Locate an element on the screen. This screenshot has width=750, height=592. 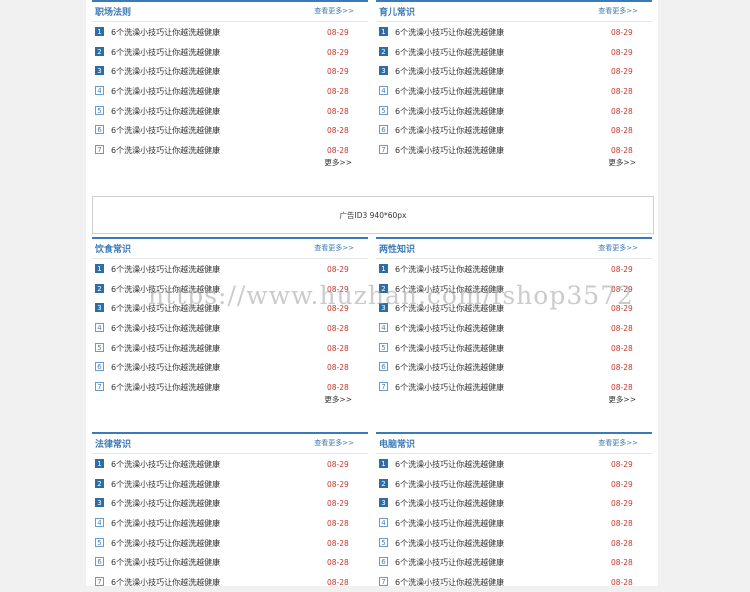
rank-badge: 1 is located at coordinates (99, 463).